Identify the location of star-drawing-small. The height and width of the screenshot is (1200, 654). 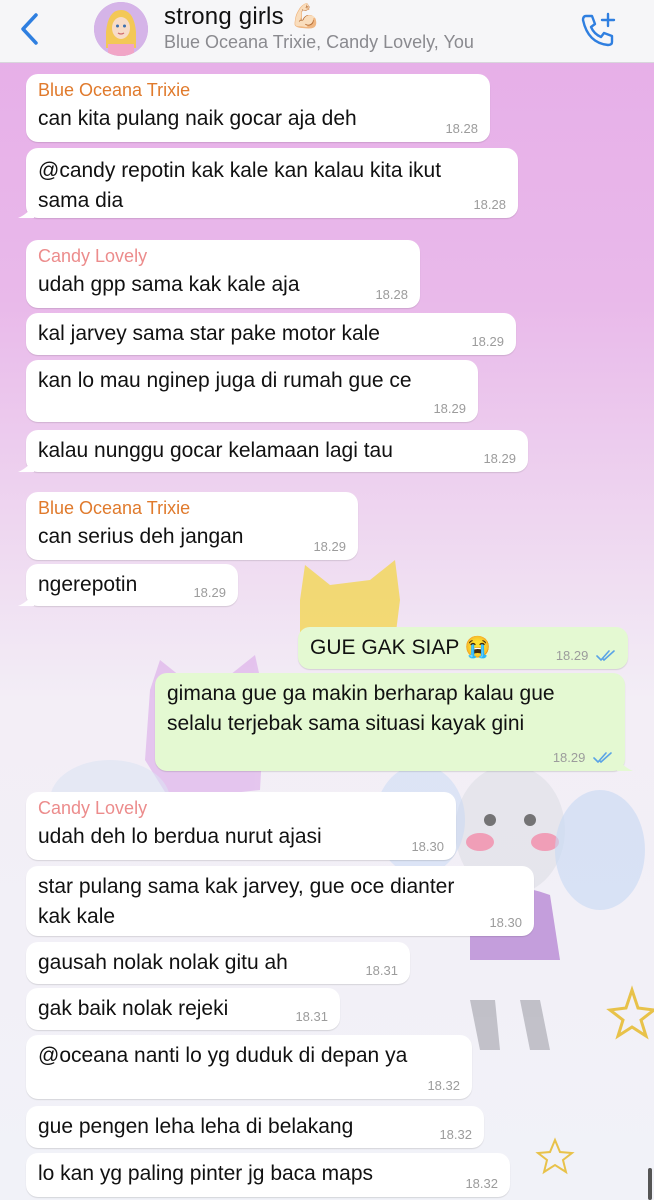
(555, 1156).